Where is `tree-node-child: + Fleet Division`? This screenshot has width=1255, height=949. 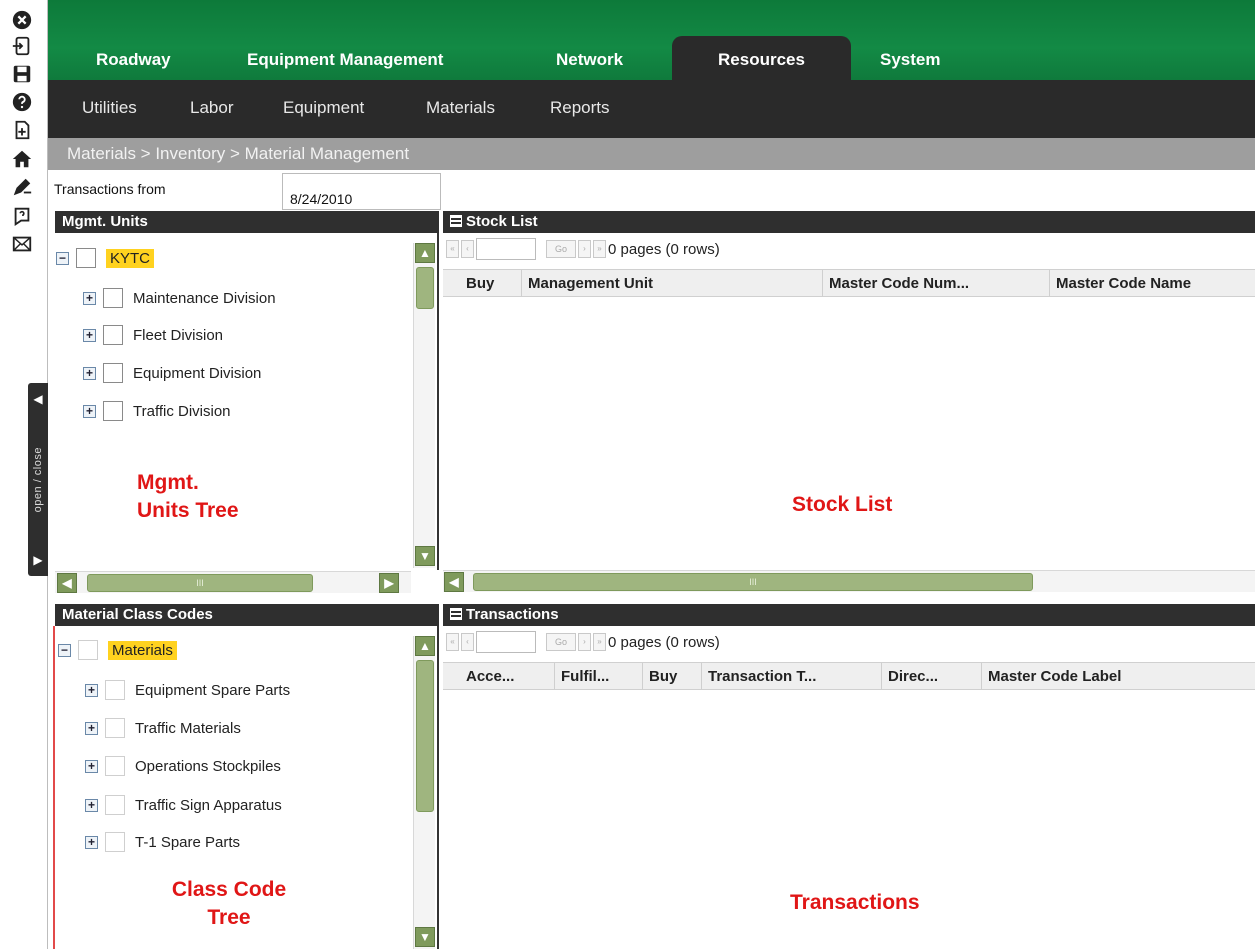
tree-node-child: + Fleet Division is located at coordinates (153, 335).